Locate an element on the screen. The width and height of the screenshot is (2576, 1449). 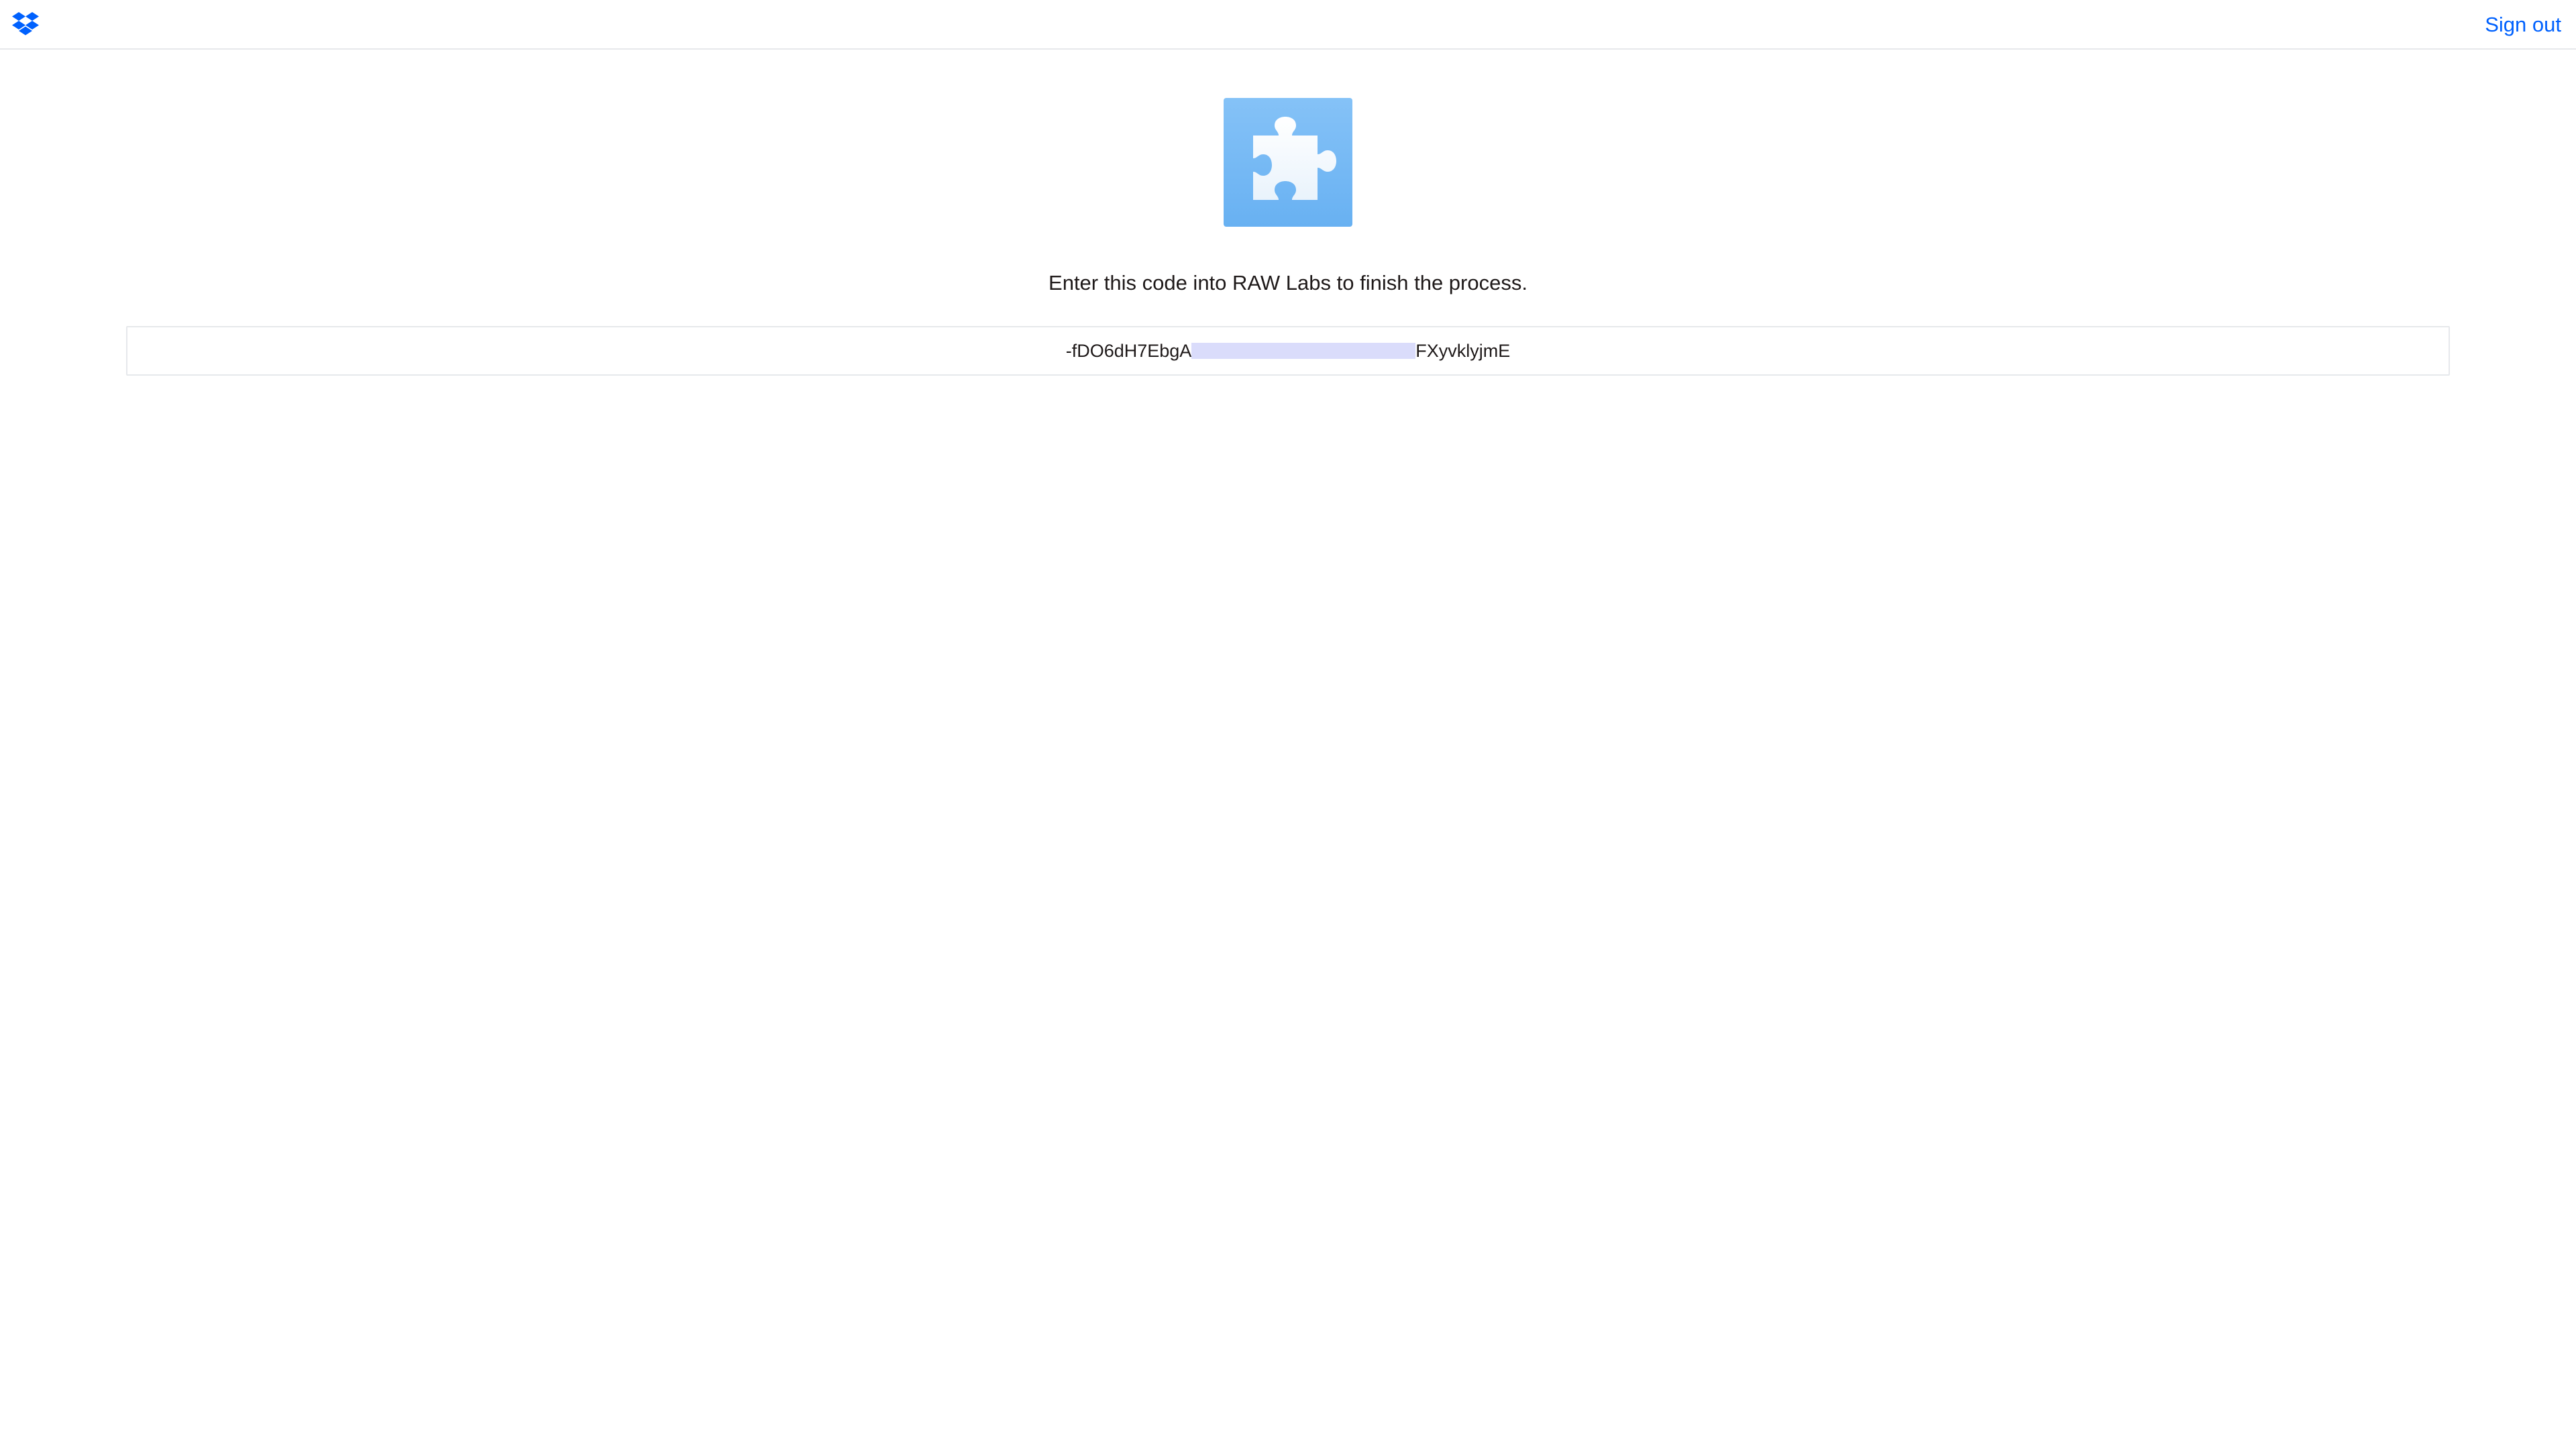
dropbox-logo-icon is located at coordinates (25, 25).